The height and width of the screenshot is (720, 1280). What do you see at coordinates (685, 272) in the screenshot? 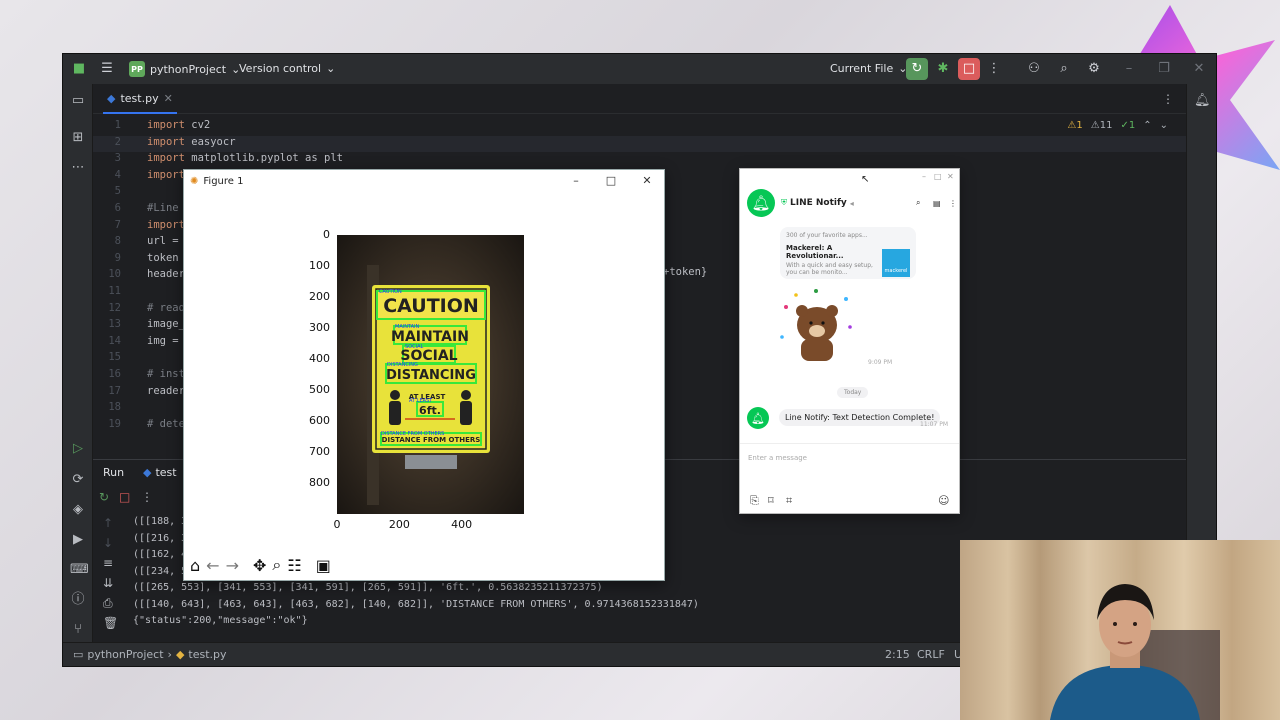
I see `code-fragment: +token}` at bounding box center [685, 272].